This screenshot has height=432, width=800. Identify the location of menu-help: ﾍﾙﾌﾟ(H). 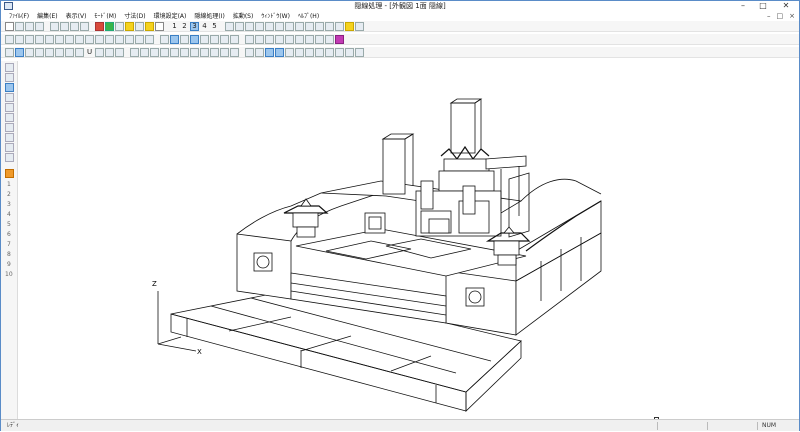
(308, 16).